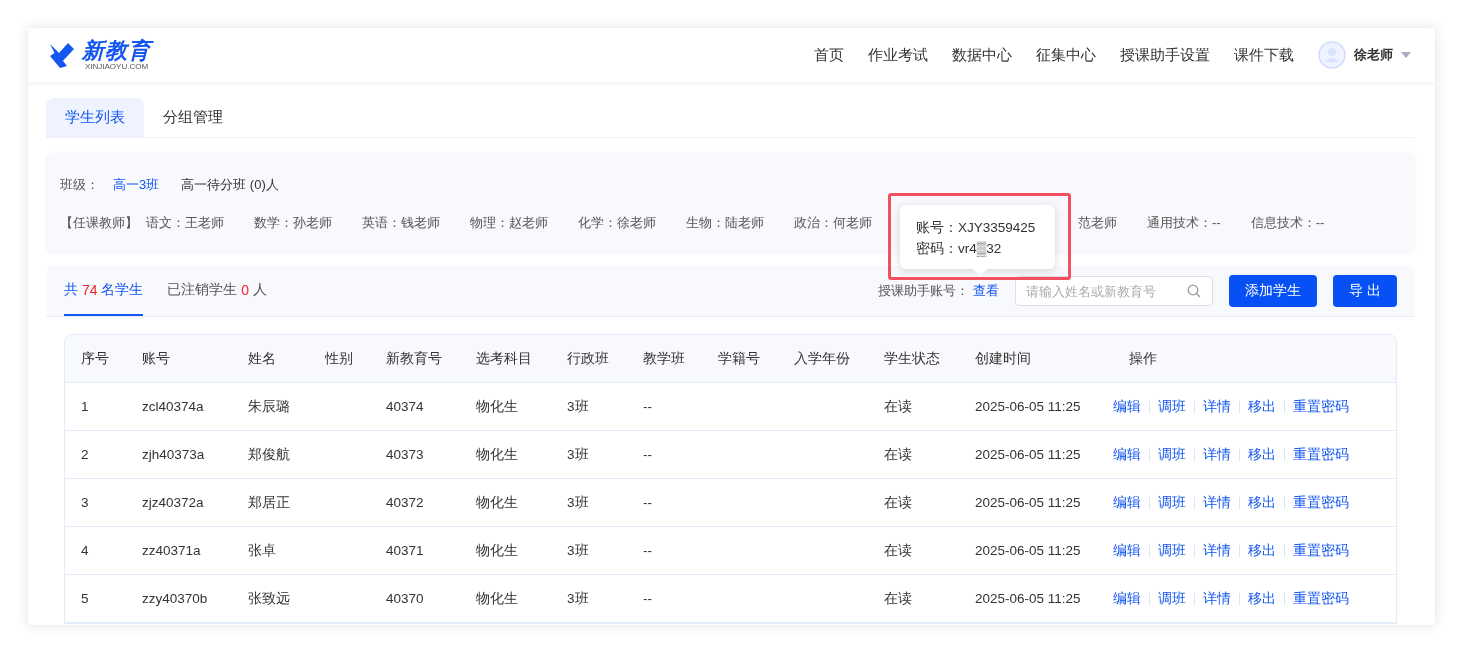 This screenshot has height=653, width=1463. Describe the element at coordinates (829, 55) in the screenshot. I see `nav-link: 首页` at that location.